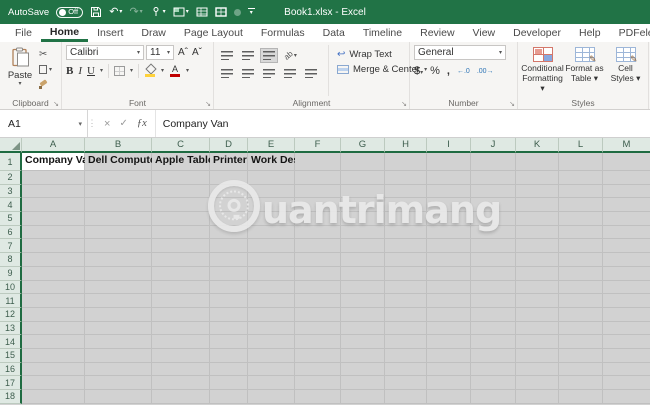 This screenshot has width=650, height=405. I want to click on cell-C14, so click(181, 342).